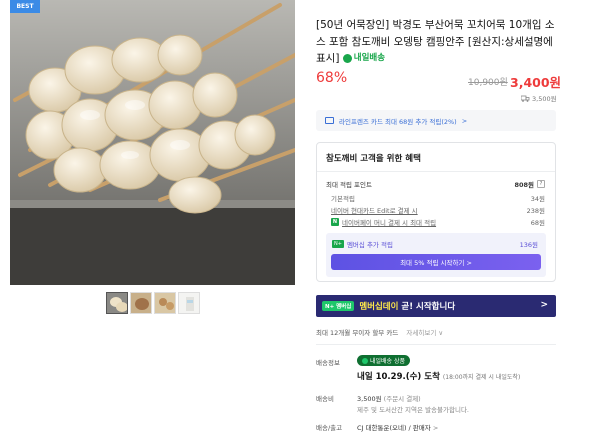 Image resolution: width=590 pixels, height=442 pixels. I want to click on shipping-fee-info: 3,500원 (주문시 결제), so click(389, 398).